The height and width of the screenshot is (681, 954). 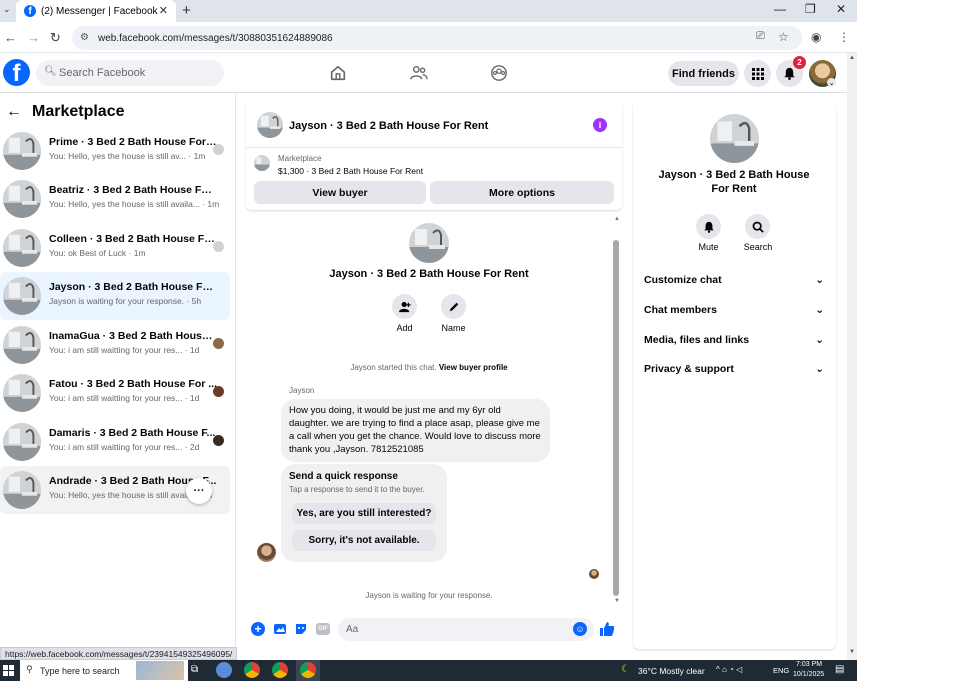 What do you see at coordinates (617, 219) in the screenshot?
I see `scroll-up-icon: ▲` at bounding box center [617, 219].